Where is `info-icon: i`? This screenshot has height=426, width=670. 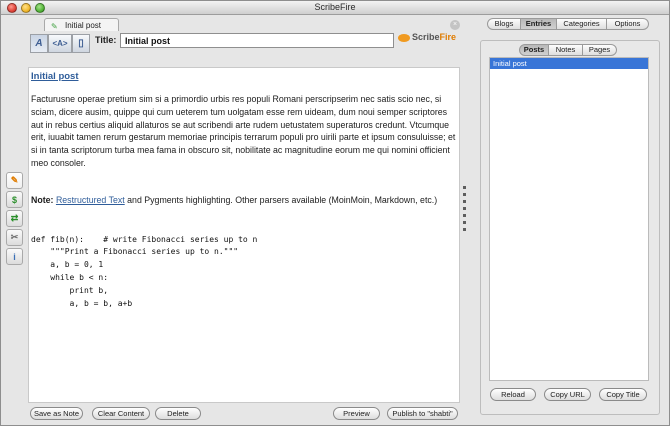 info-icon: i is located at coordinates (14, 256).